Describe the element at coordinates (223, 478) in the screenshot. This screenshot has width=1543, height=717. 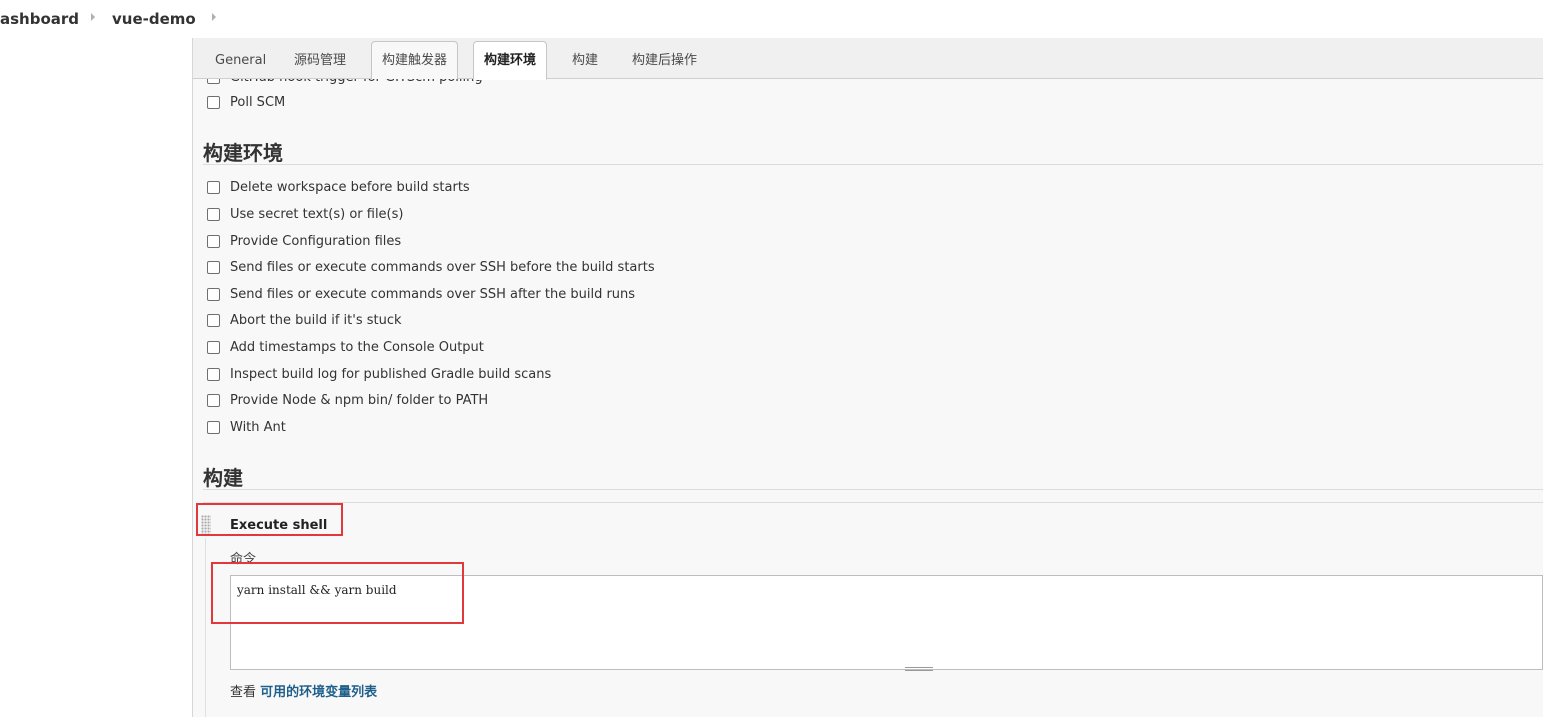
I see `section-title-build: 构建` at that location.